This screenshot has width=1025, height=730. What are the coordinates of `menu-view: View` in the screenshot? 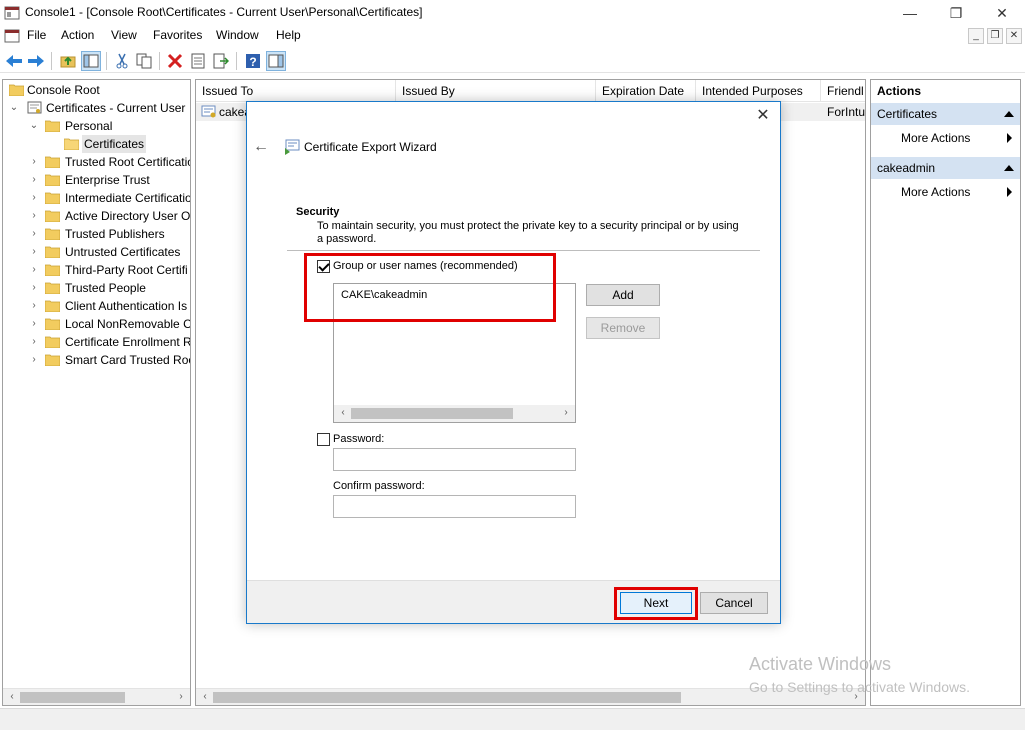 It's located at (124, 35).